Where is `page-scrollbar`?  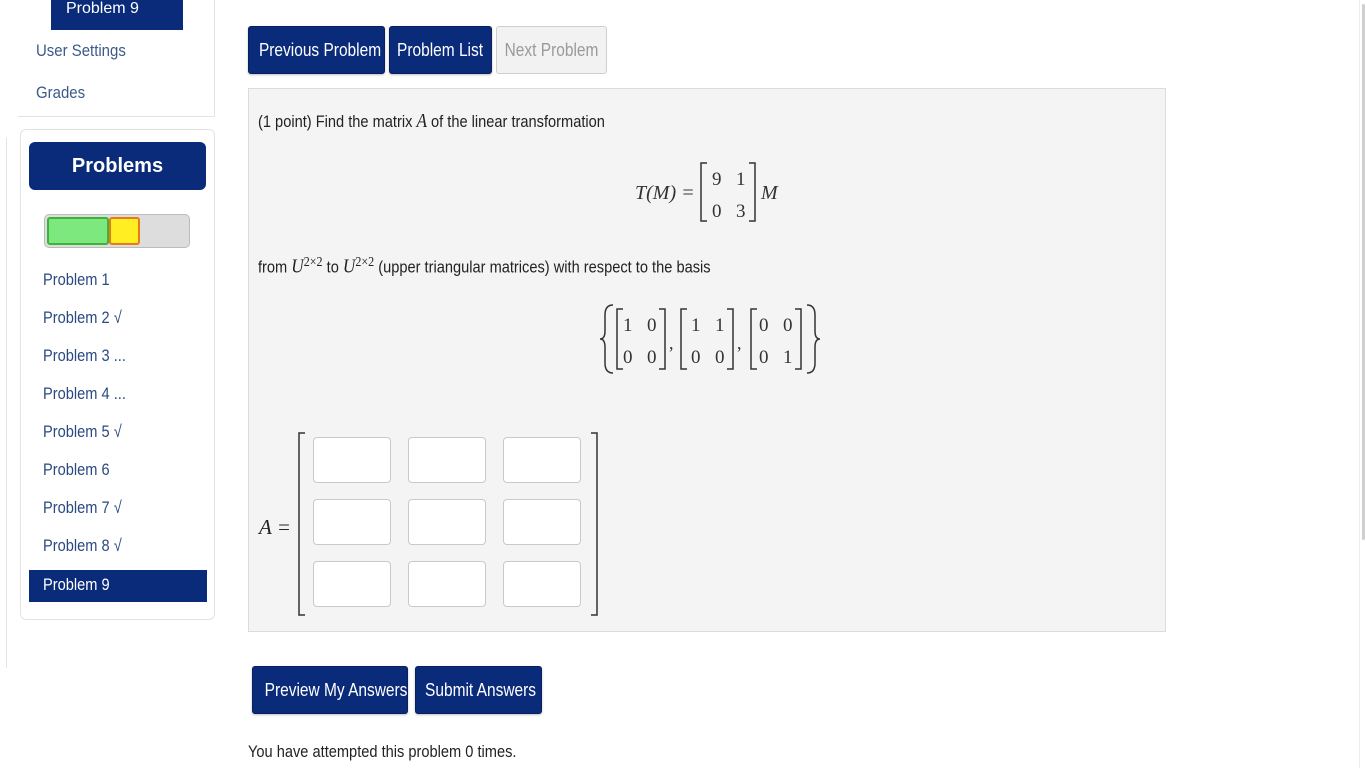 page-scrollbar is located at coordinates (1362, 384).